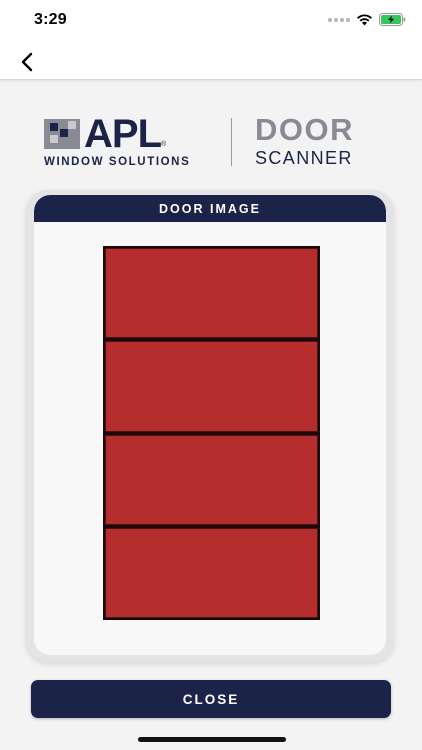 Image resolution: width=422 pixels, height=750 pixels. I want to click on door-scanner-logo: DOOR SCANNER, so click(304, 140).